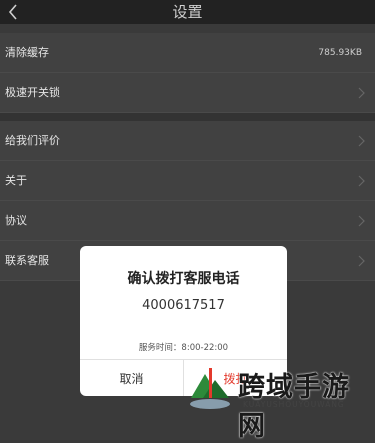 Image resolution: width=375 pixels, height=443 pixels. I want to click on setting-label: 清除缓存, so click(27, 52).